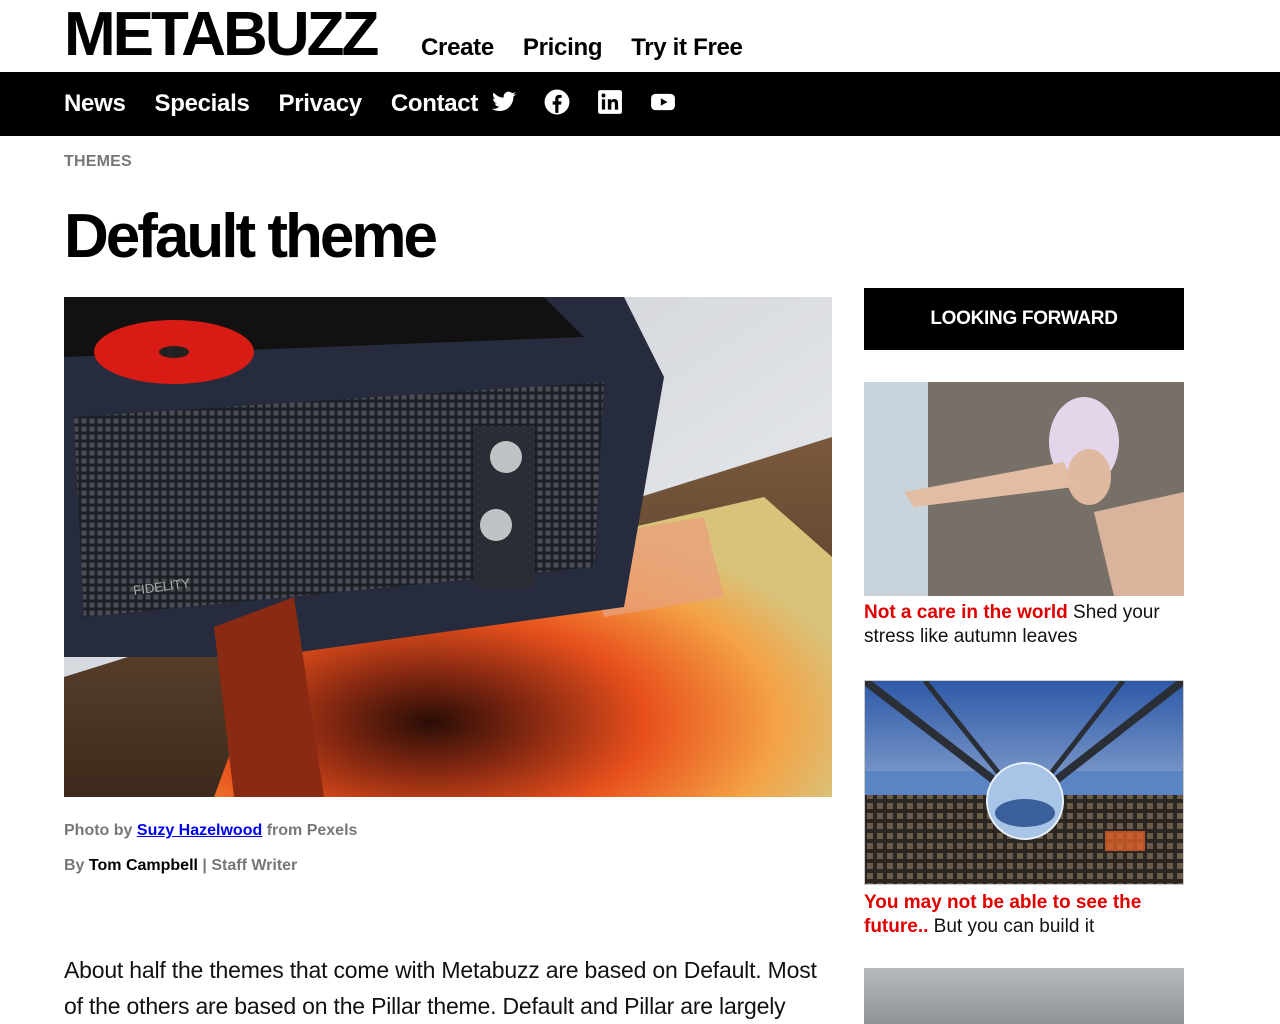 This screenshot has width=1280, height=1024. I want to click on main-nav: News Specials Privacy Contact, so click(640, 104).